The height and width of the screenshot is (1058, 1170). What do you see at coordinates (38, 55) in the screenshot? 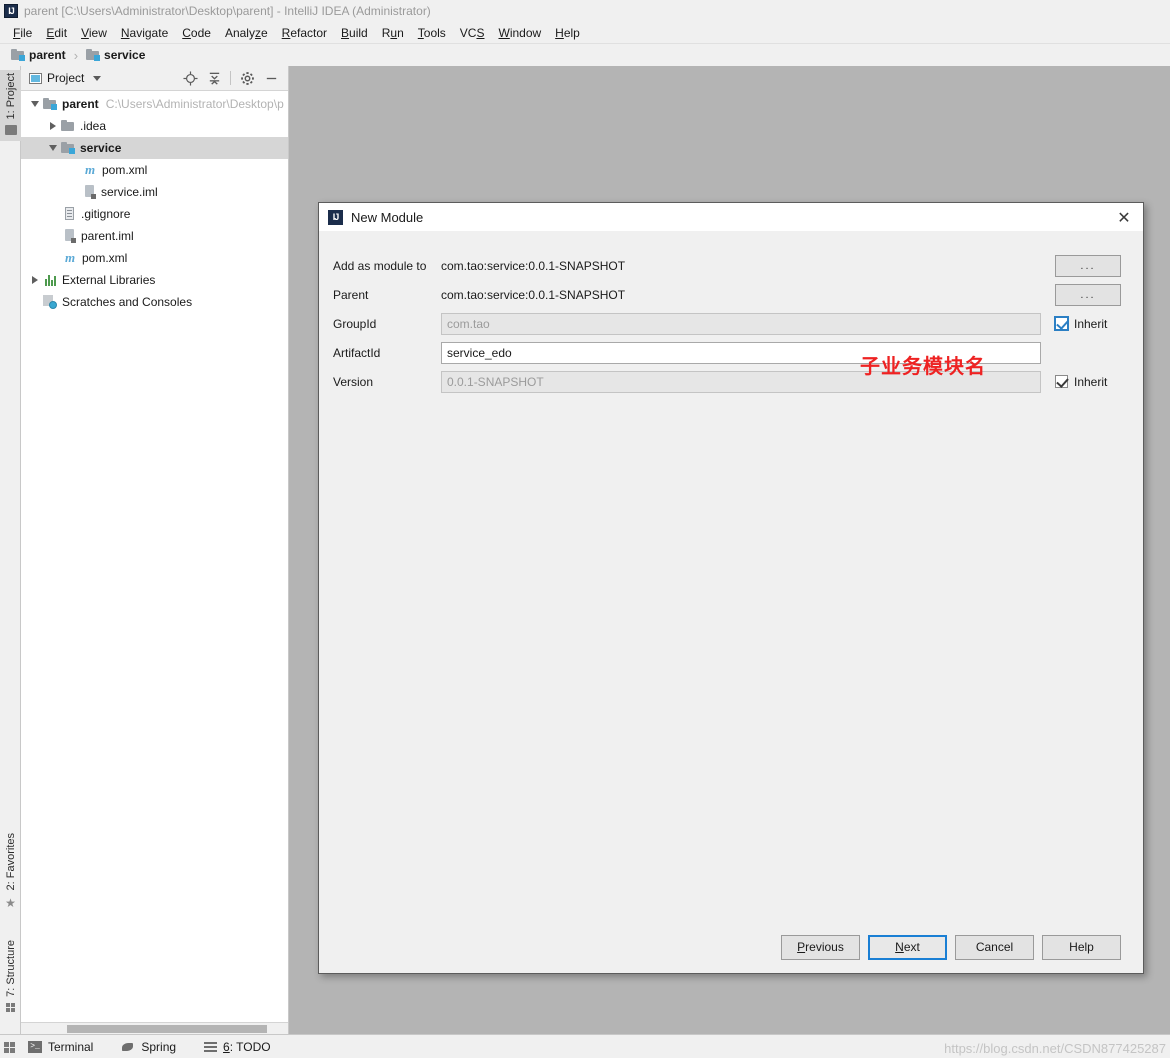
I see `breadcrumb-item-parent: parent` at bounding box center [38, 55].